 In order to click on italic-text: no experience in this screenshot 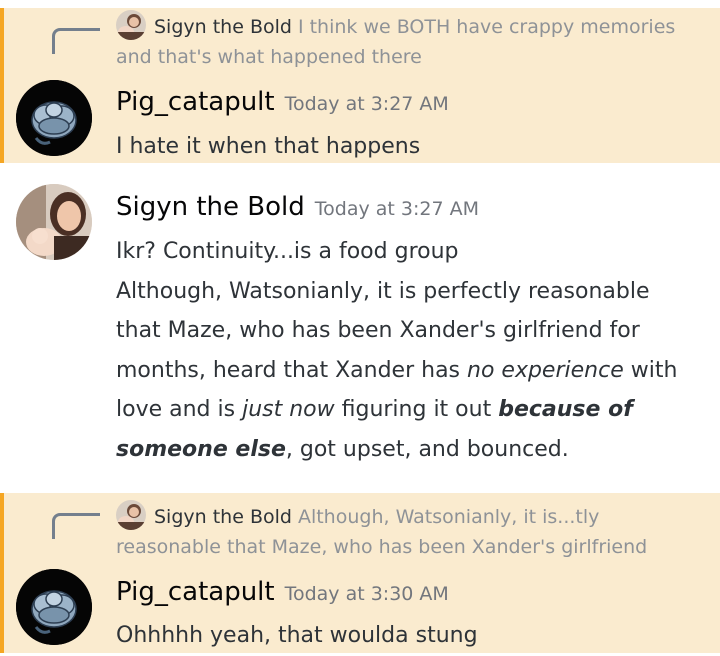, I will do `click(545, 370)`.